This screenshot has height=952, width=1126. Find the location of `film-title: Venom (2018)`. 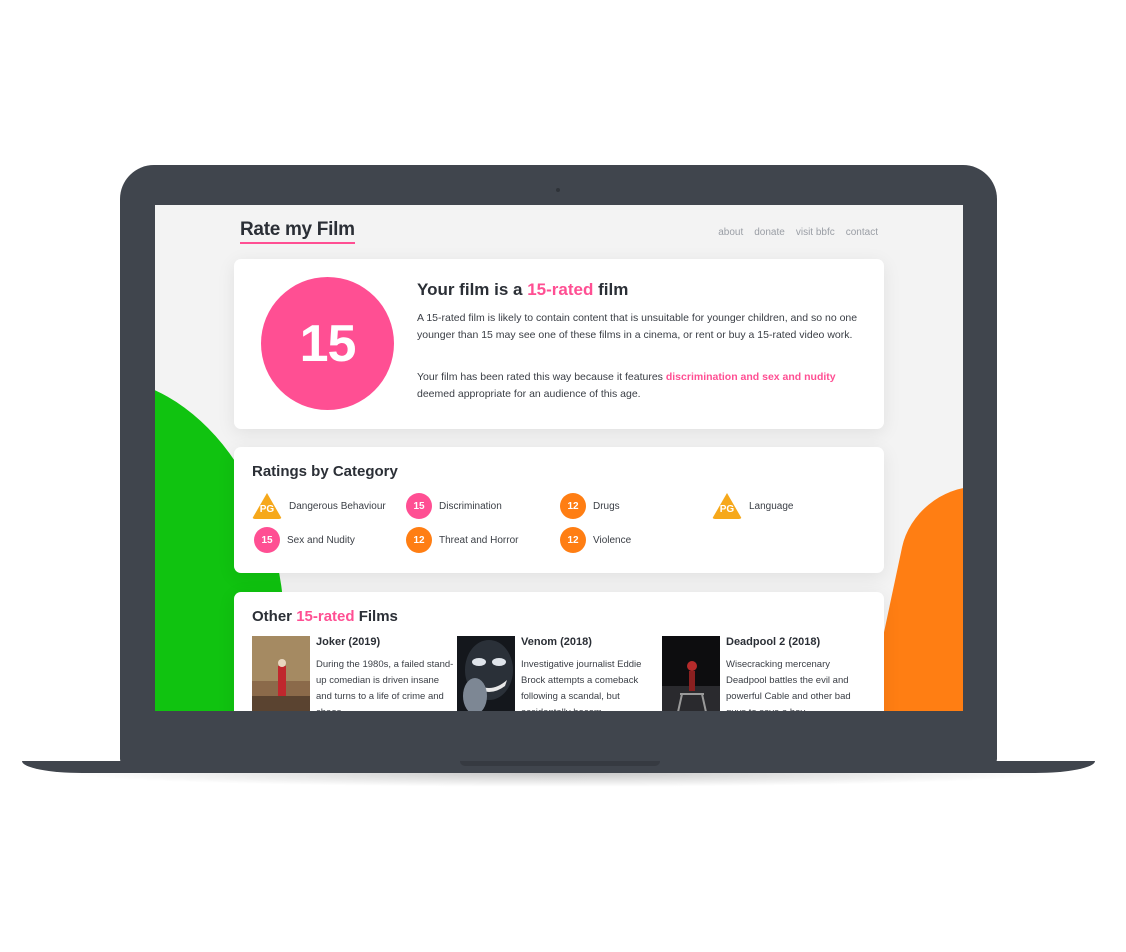

film-title: Venom (2018) is located at coordinates (556, 642).